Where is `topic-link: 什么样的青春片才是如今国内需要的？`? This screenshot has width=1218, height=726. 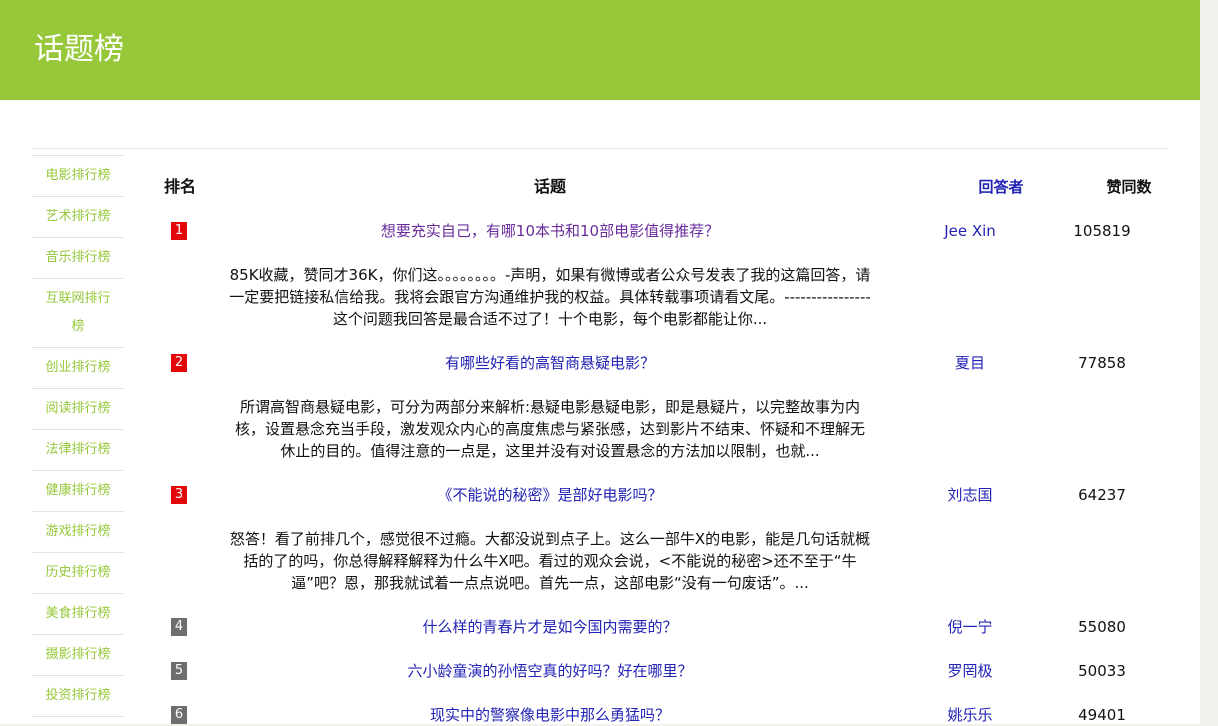 topic-link: 什么样的青春片才是如今国内需要的？ is located at coordinates (550, 627).